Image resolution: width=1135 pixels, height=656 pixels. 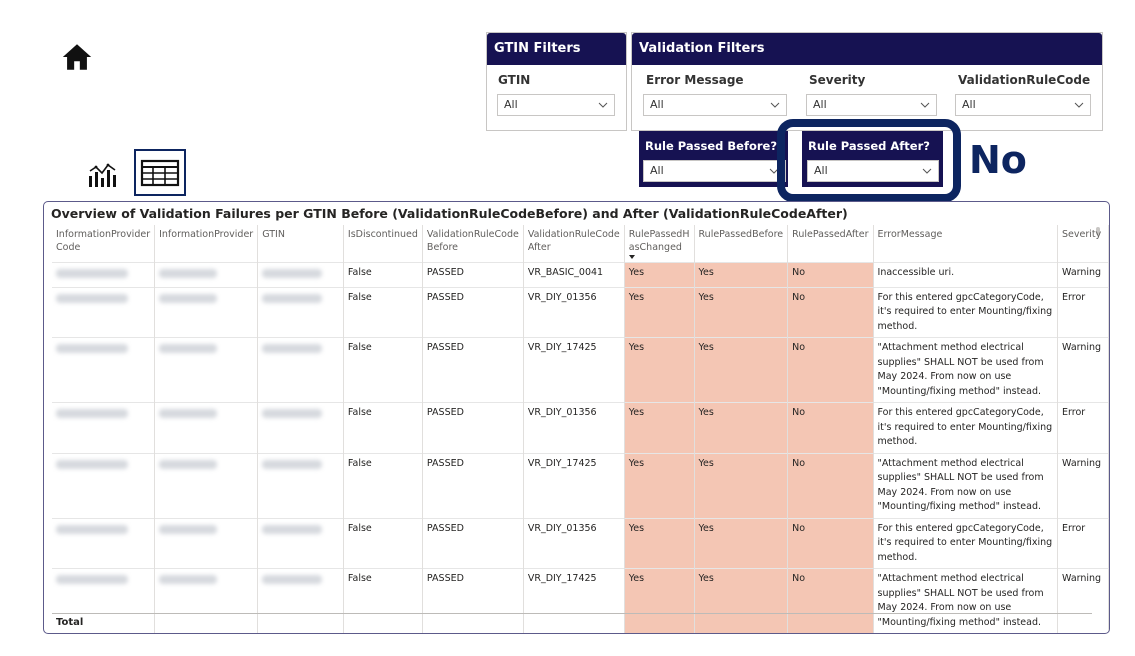 I want to click on column-header: ValidationRuleCode After, so click(x=574, y=244).